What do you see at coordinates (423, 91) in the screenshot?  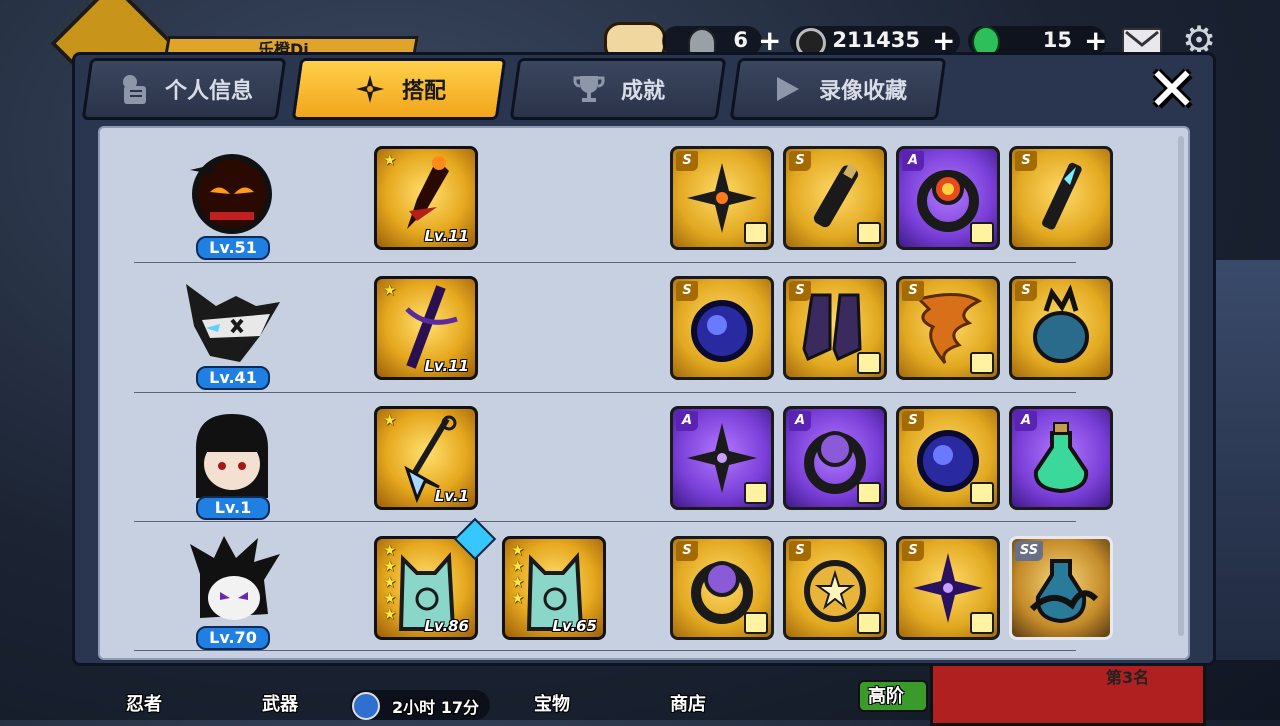 I see `tab-lineup-label: 搭配` at bounding box center [423, 91].